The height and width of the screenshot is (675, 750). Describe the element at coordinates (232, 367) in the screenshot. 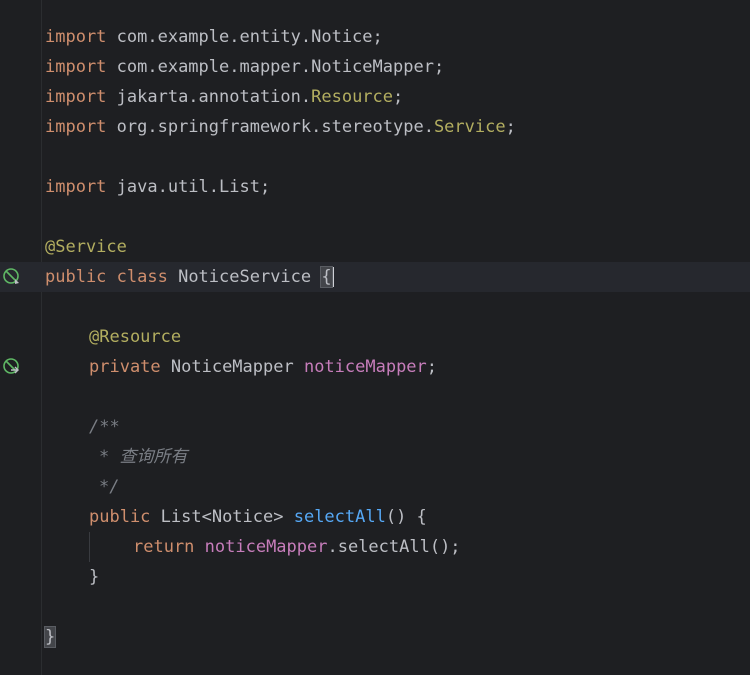

I see `type-name: NoticeMapper` at that location.